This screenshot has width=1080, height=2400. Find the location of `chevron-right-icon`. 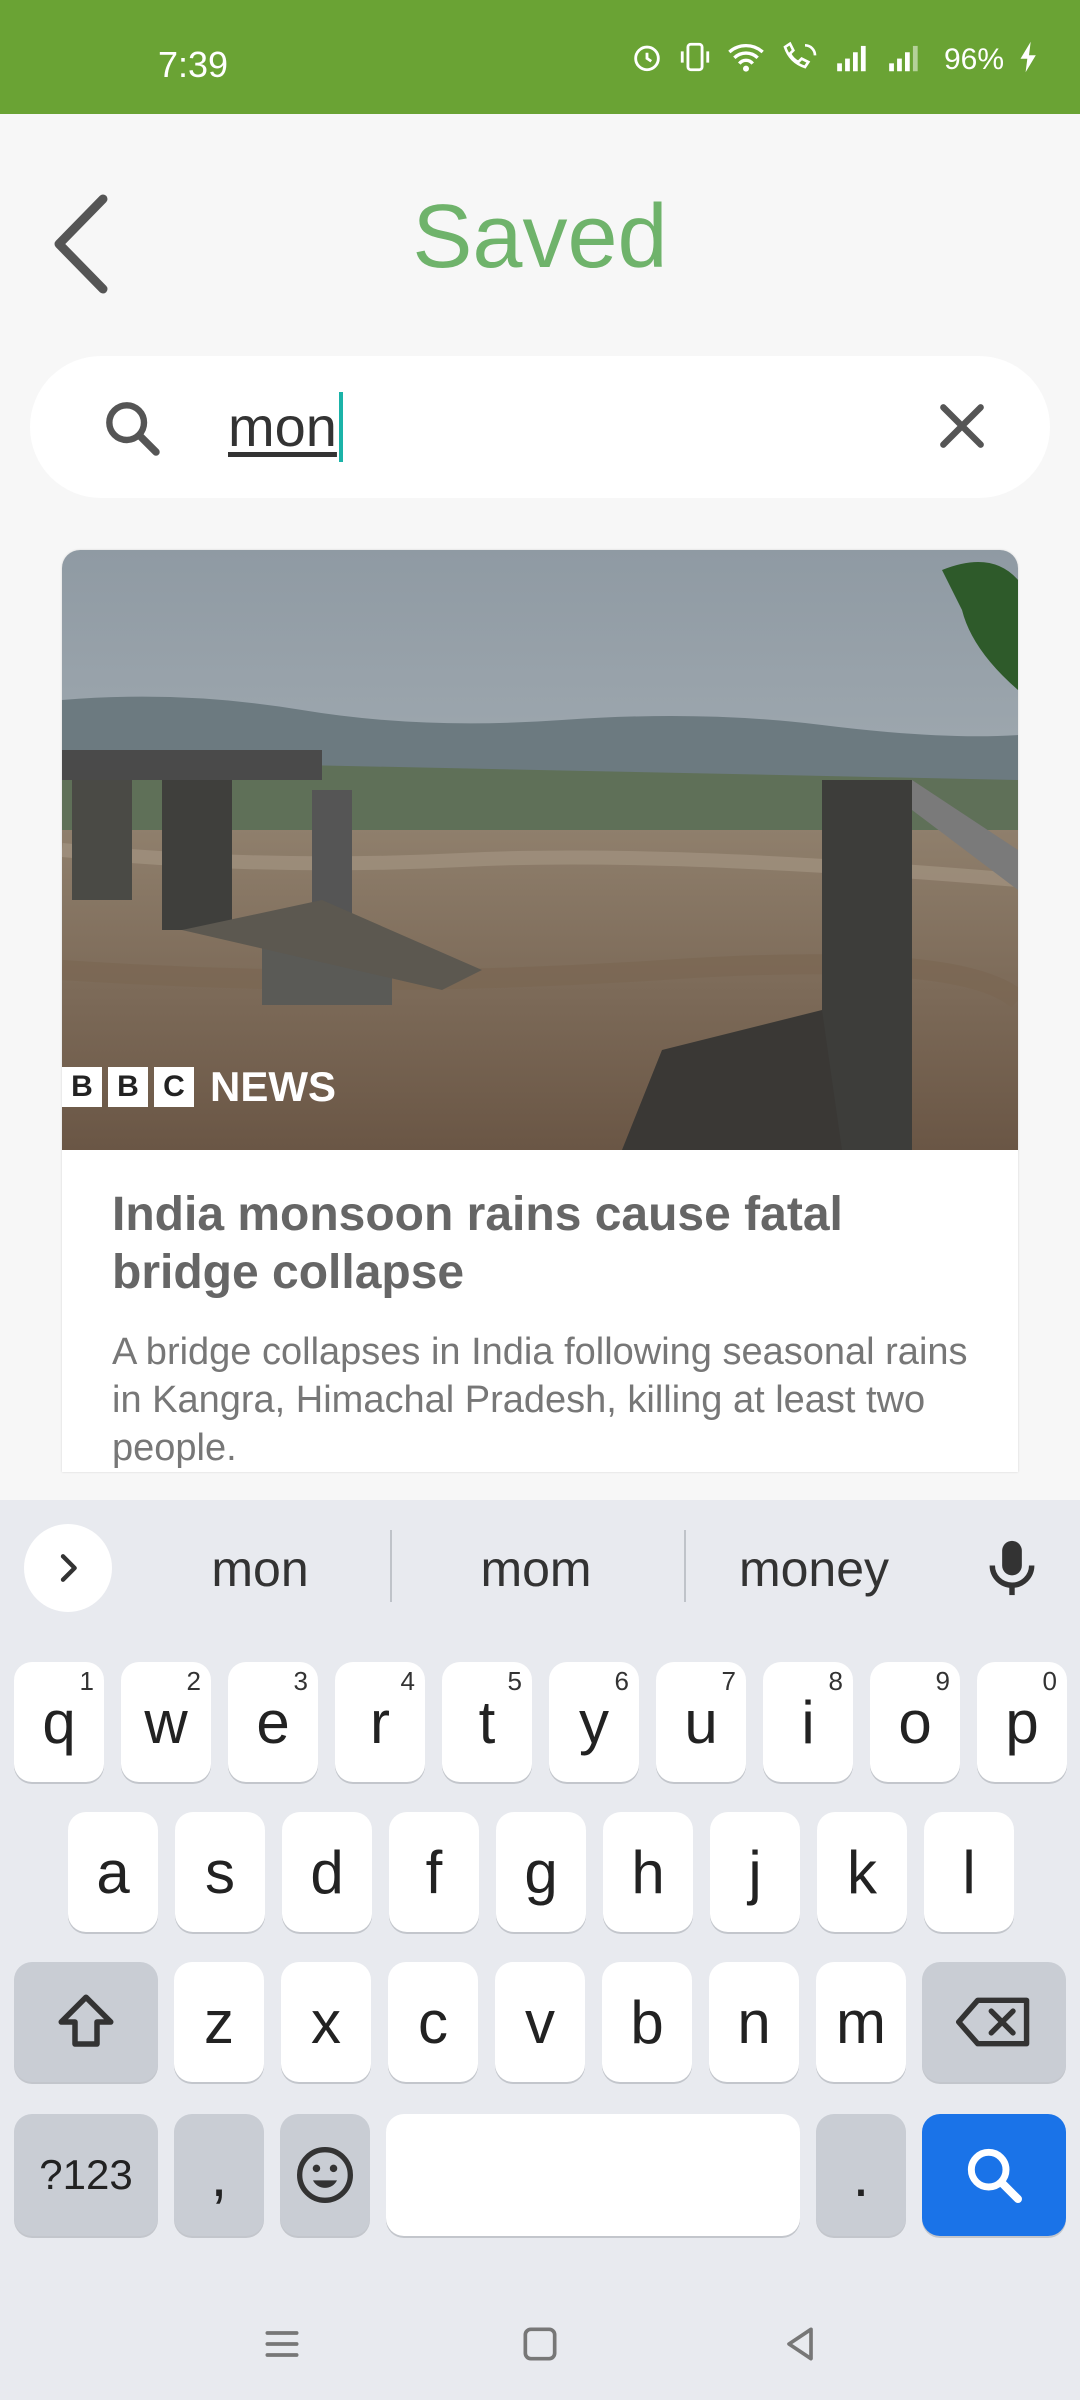

chevron-right-icon is located at coordinates (68, 1568).